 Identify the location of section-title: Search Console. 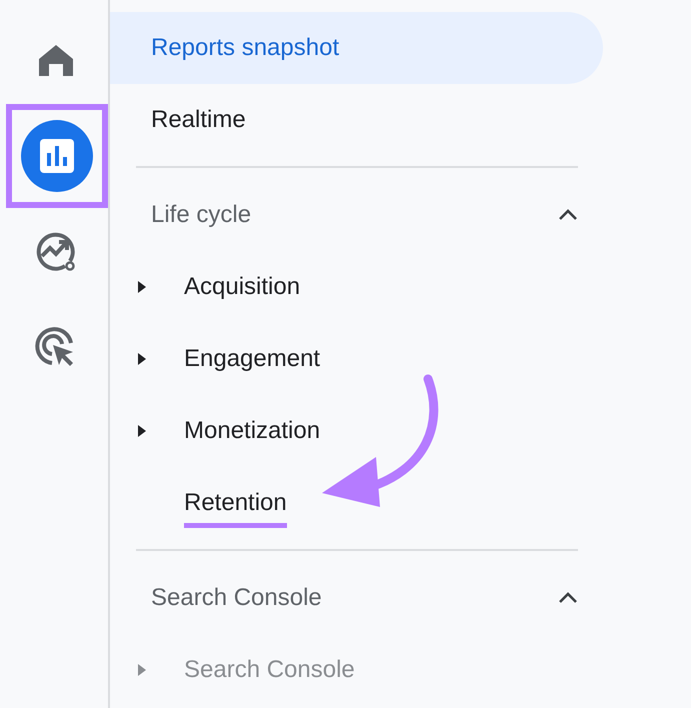
(236, 598).